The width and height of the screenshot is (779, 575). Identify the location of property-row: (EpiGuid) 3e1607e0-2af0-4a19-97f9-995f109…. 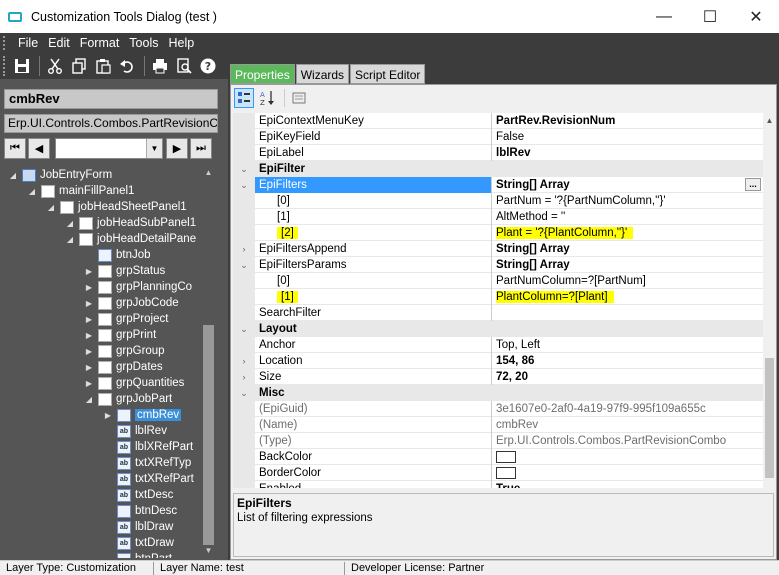
(498, 409).